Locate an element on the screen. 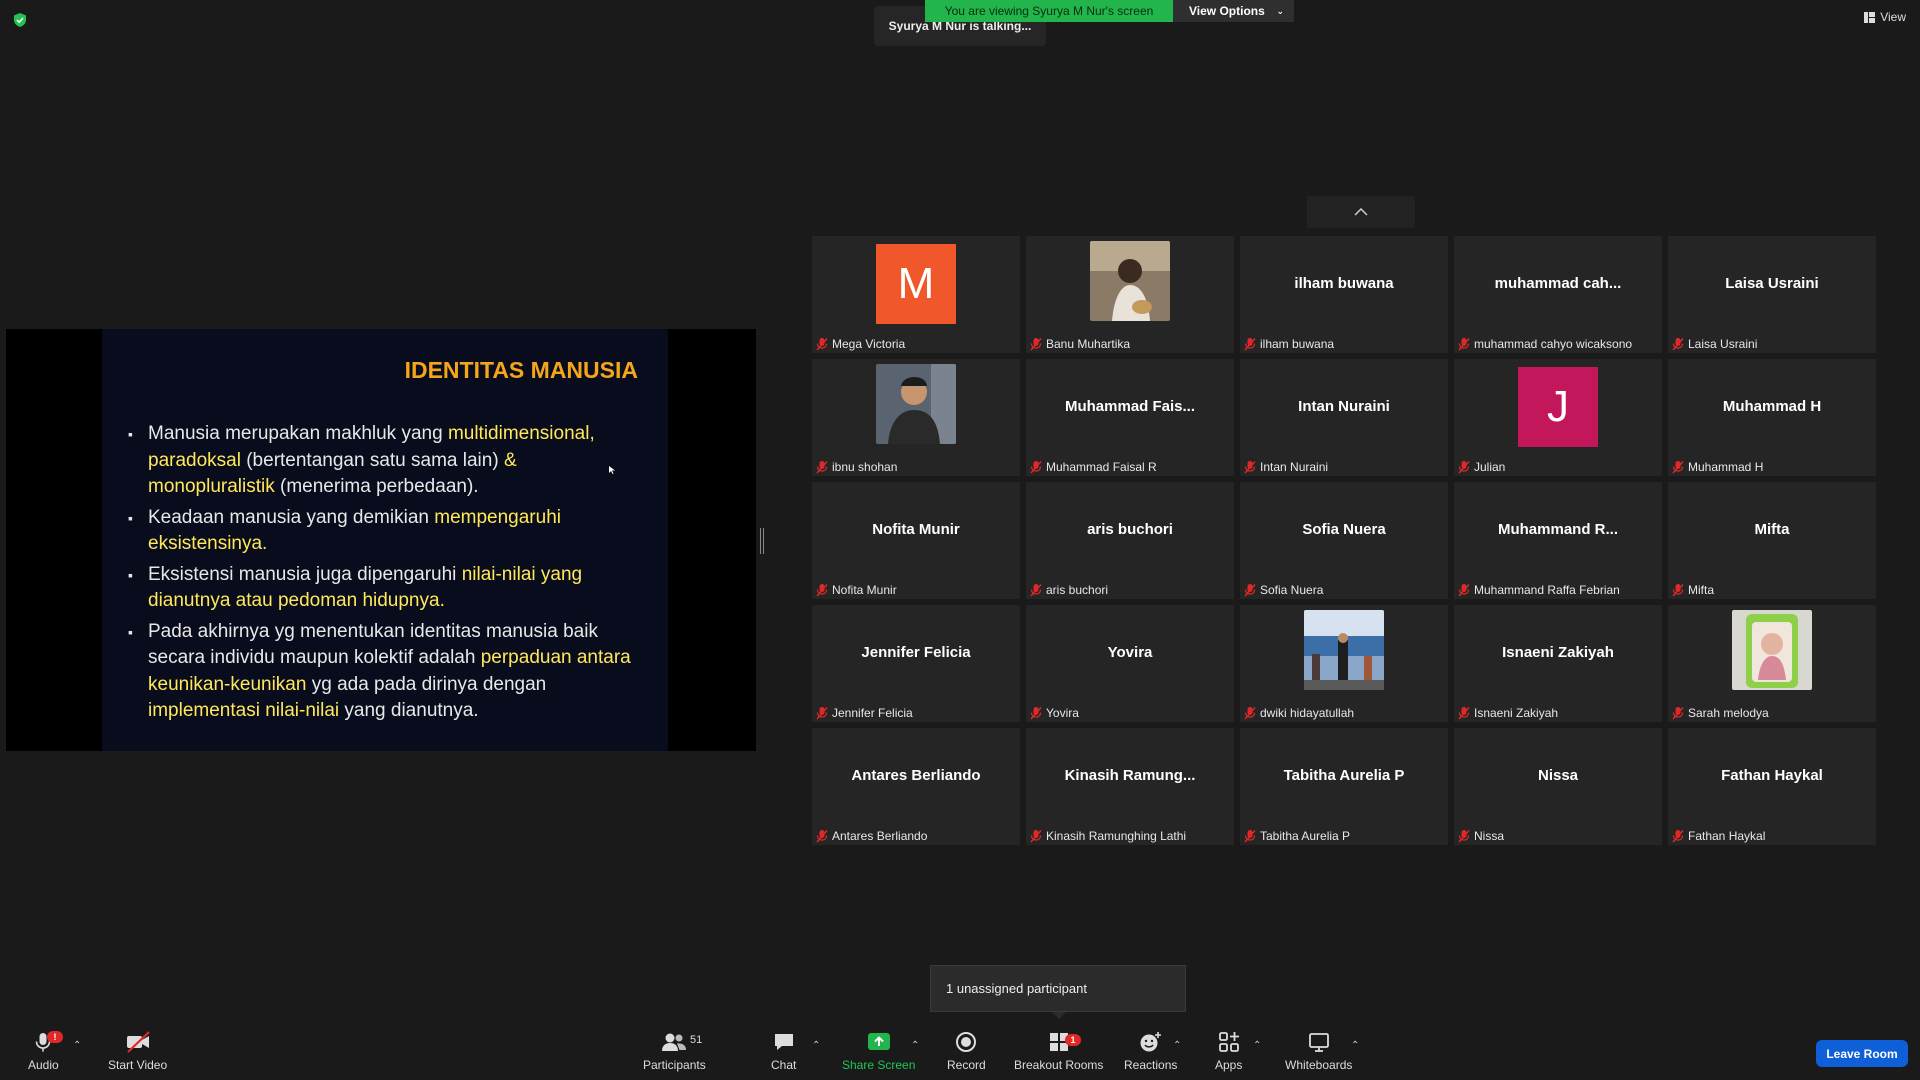 This screenshot has width=1920, height=1080. view-options-button: View Options ⌄ is located at coordinates (1233, 11).